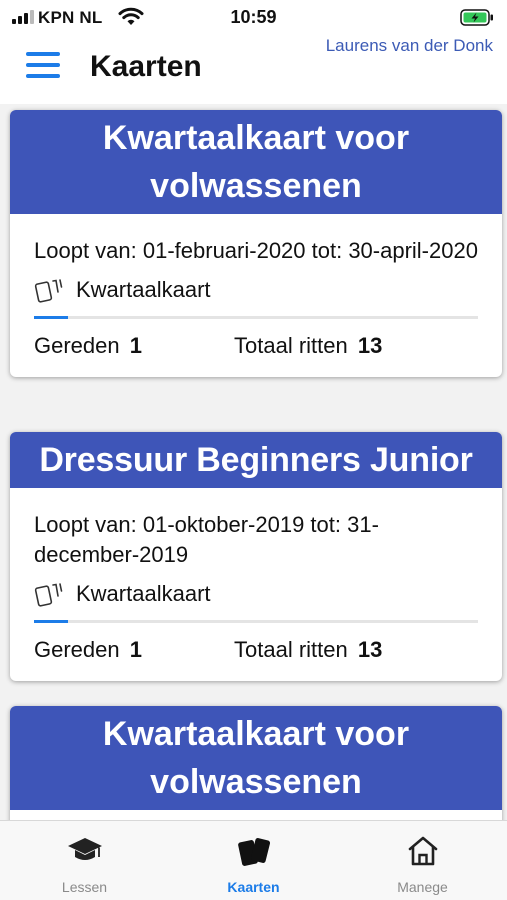  What do you see at coordinates (84, 887) in the screenshot?
I see `tab-label: Lessen` at bounding box center [84, 887].